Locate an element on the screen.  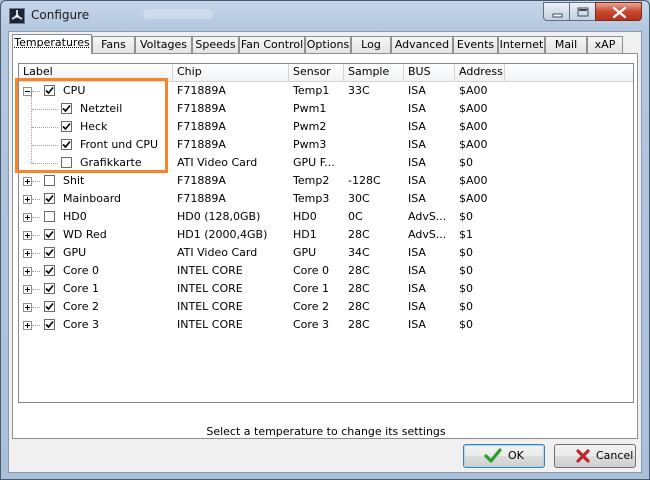
table-row: Netzteil F71889A Pwm1 ISA $A00 is located at coordinates (326, 109).